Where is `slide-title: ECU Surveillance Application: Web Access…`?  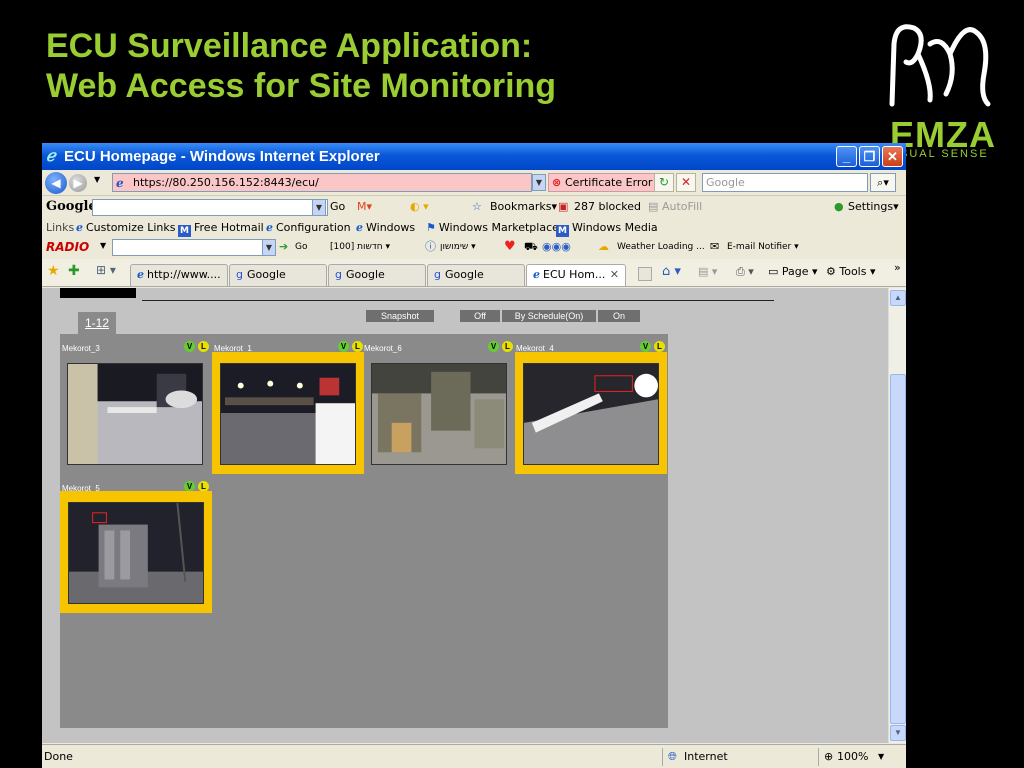
slide-title: ECU Surveillance Application: Web Access… is located at coordinates (301, 66).